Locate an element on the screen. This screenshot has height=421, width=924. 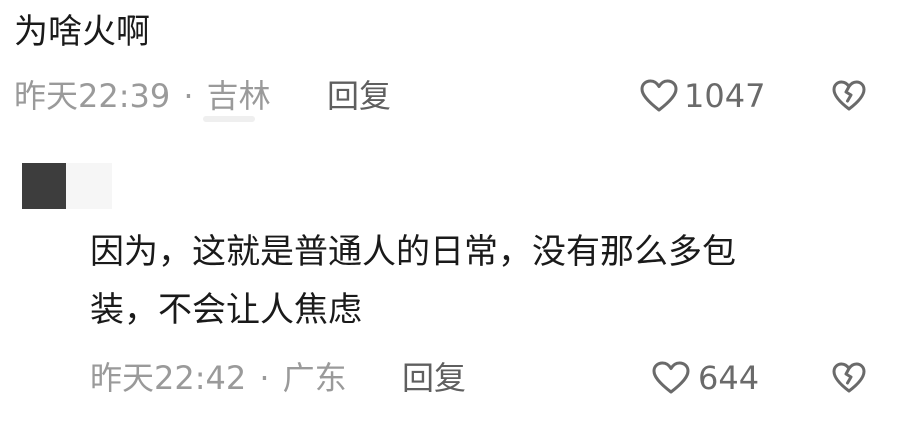
reply-time: 昨天22:42 is located at coordinates (168, 378).